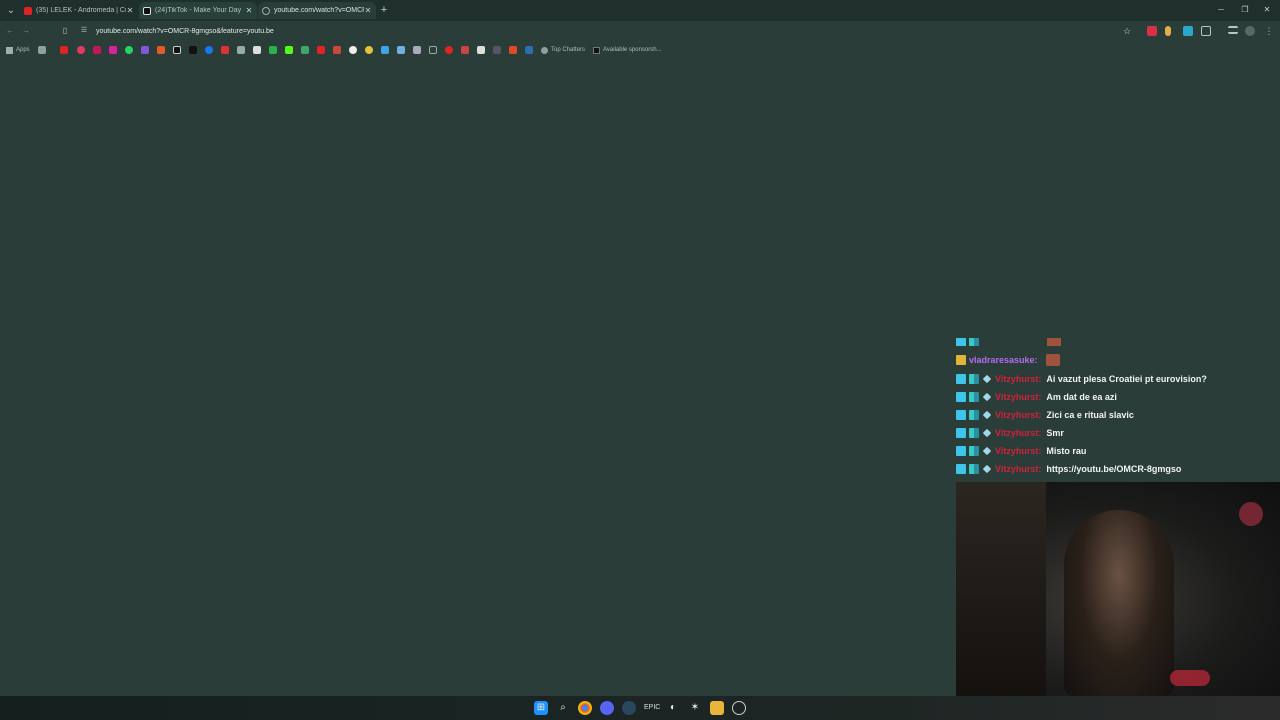 This screenshot has height=720, width=1280. What do you see at coordinates (209, 50) in the screenshot?
I see `facebook-icon` at bounding box center [209, 50].